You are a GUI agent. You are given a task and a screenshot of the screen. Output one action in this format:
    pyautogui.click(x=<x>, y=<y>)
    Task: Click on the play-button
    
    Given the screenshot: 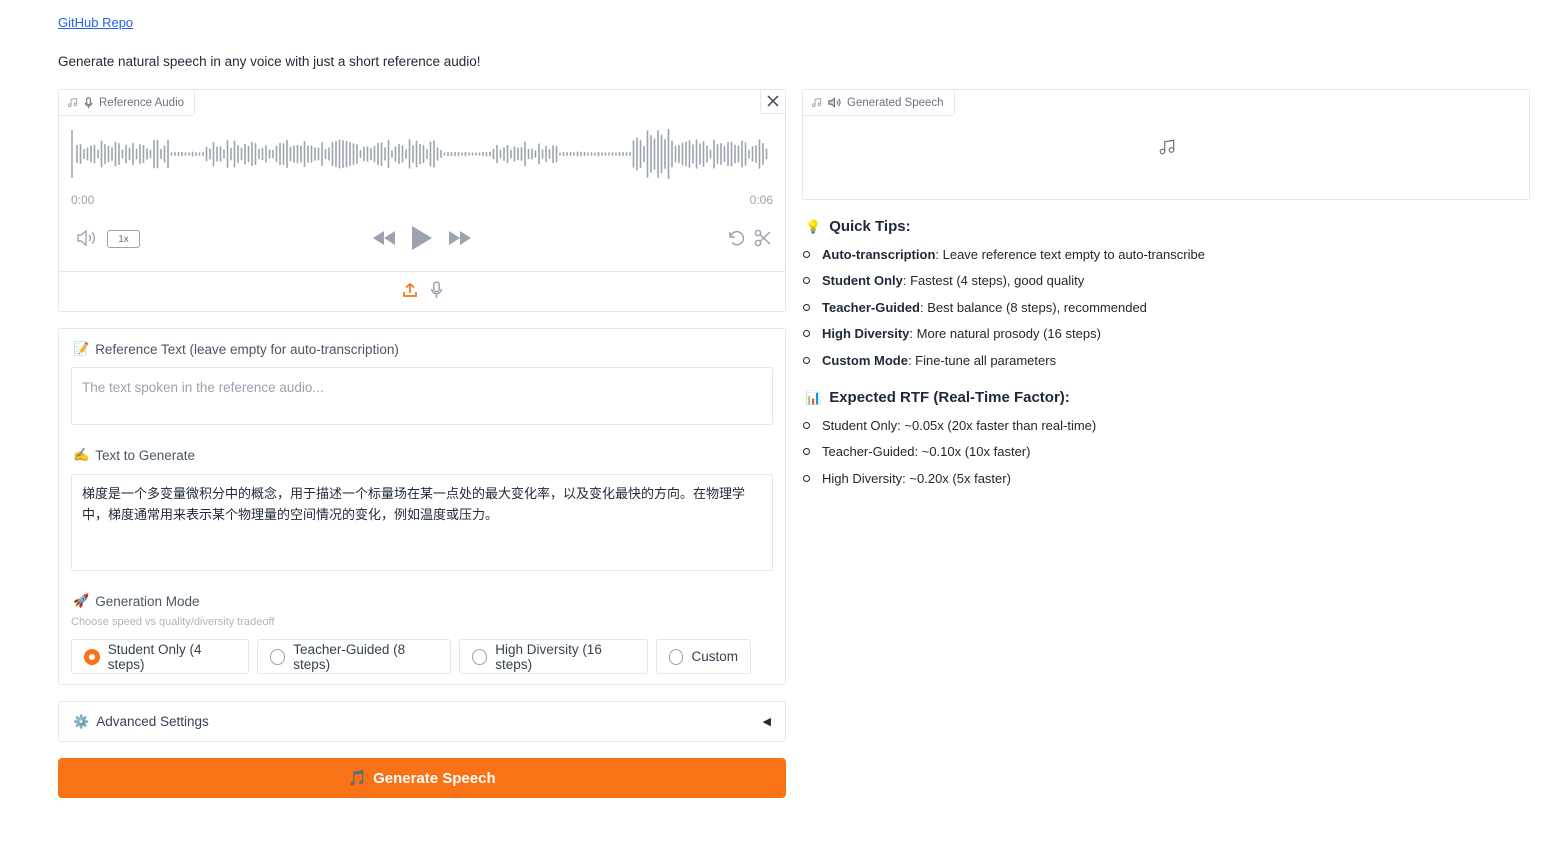 What is the action you would take?
    pyautogui.click(x=422, y=239)
    